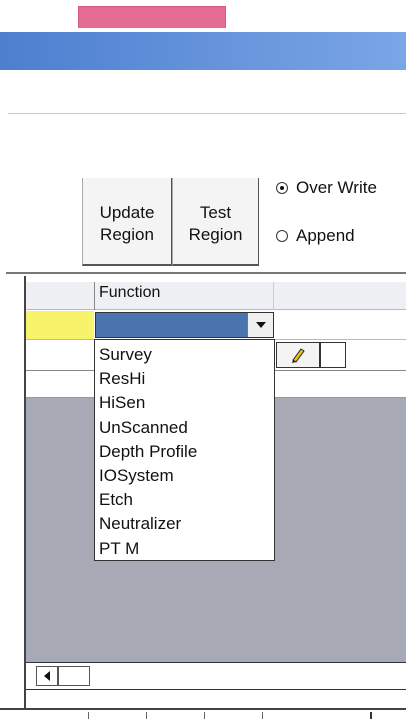 Image resolution: width=406 pixels, height=719 pixels. I want to click on overwrite-radio, so click(282, 188).